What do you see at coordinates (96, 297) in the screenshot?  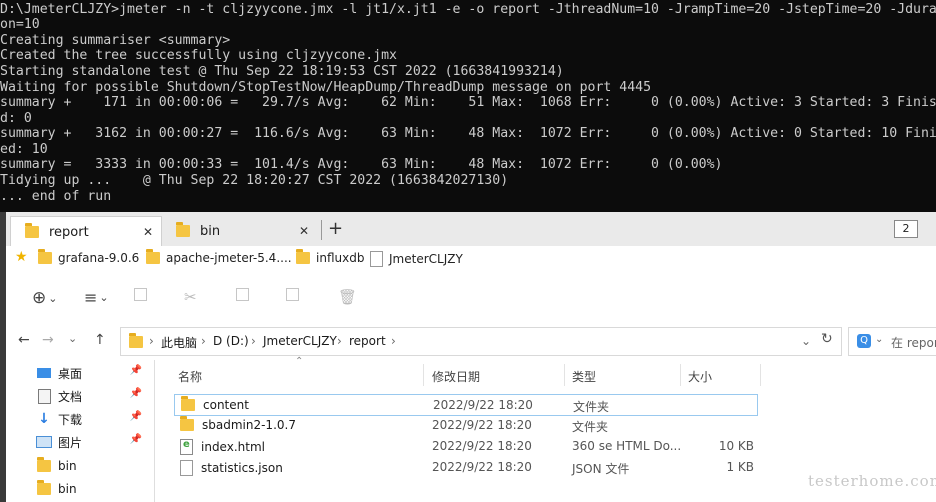 I see `view-options-button: ≡ ⌄` at bounding box center [96, 297].